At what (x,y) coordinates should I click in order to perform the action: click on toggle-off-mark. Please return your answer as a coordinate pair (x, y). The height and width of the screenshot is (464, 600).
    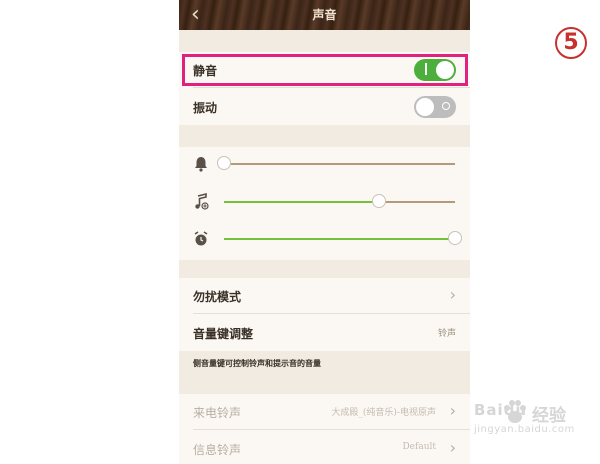
    Looking at the image, I should click on (446, 106).